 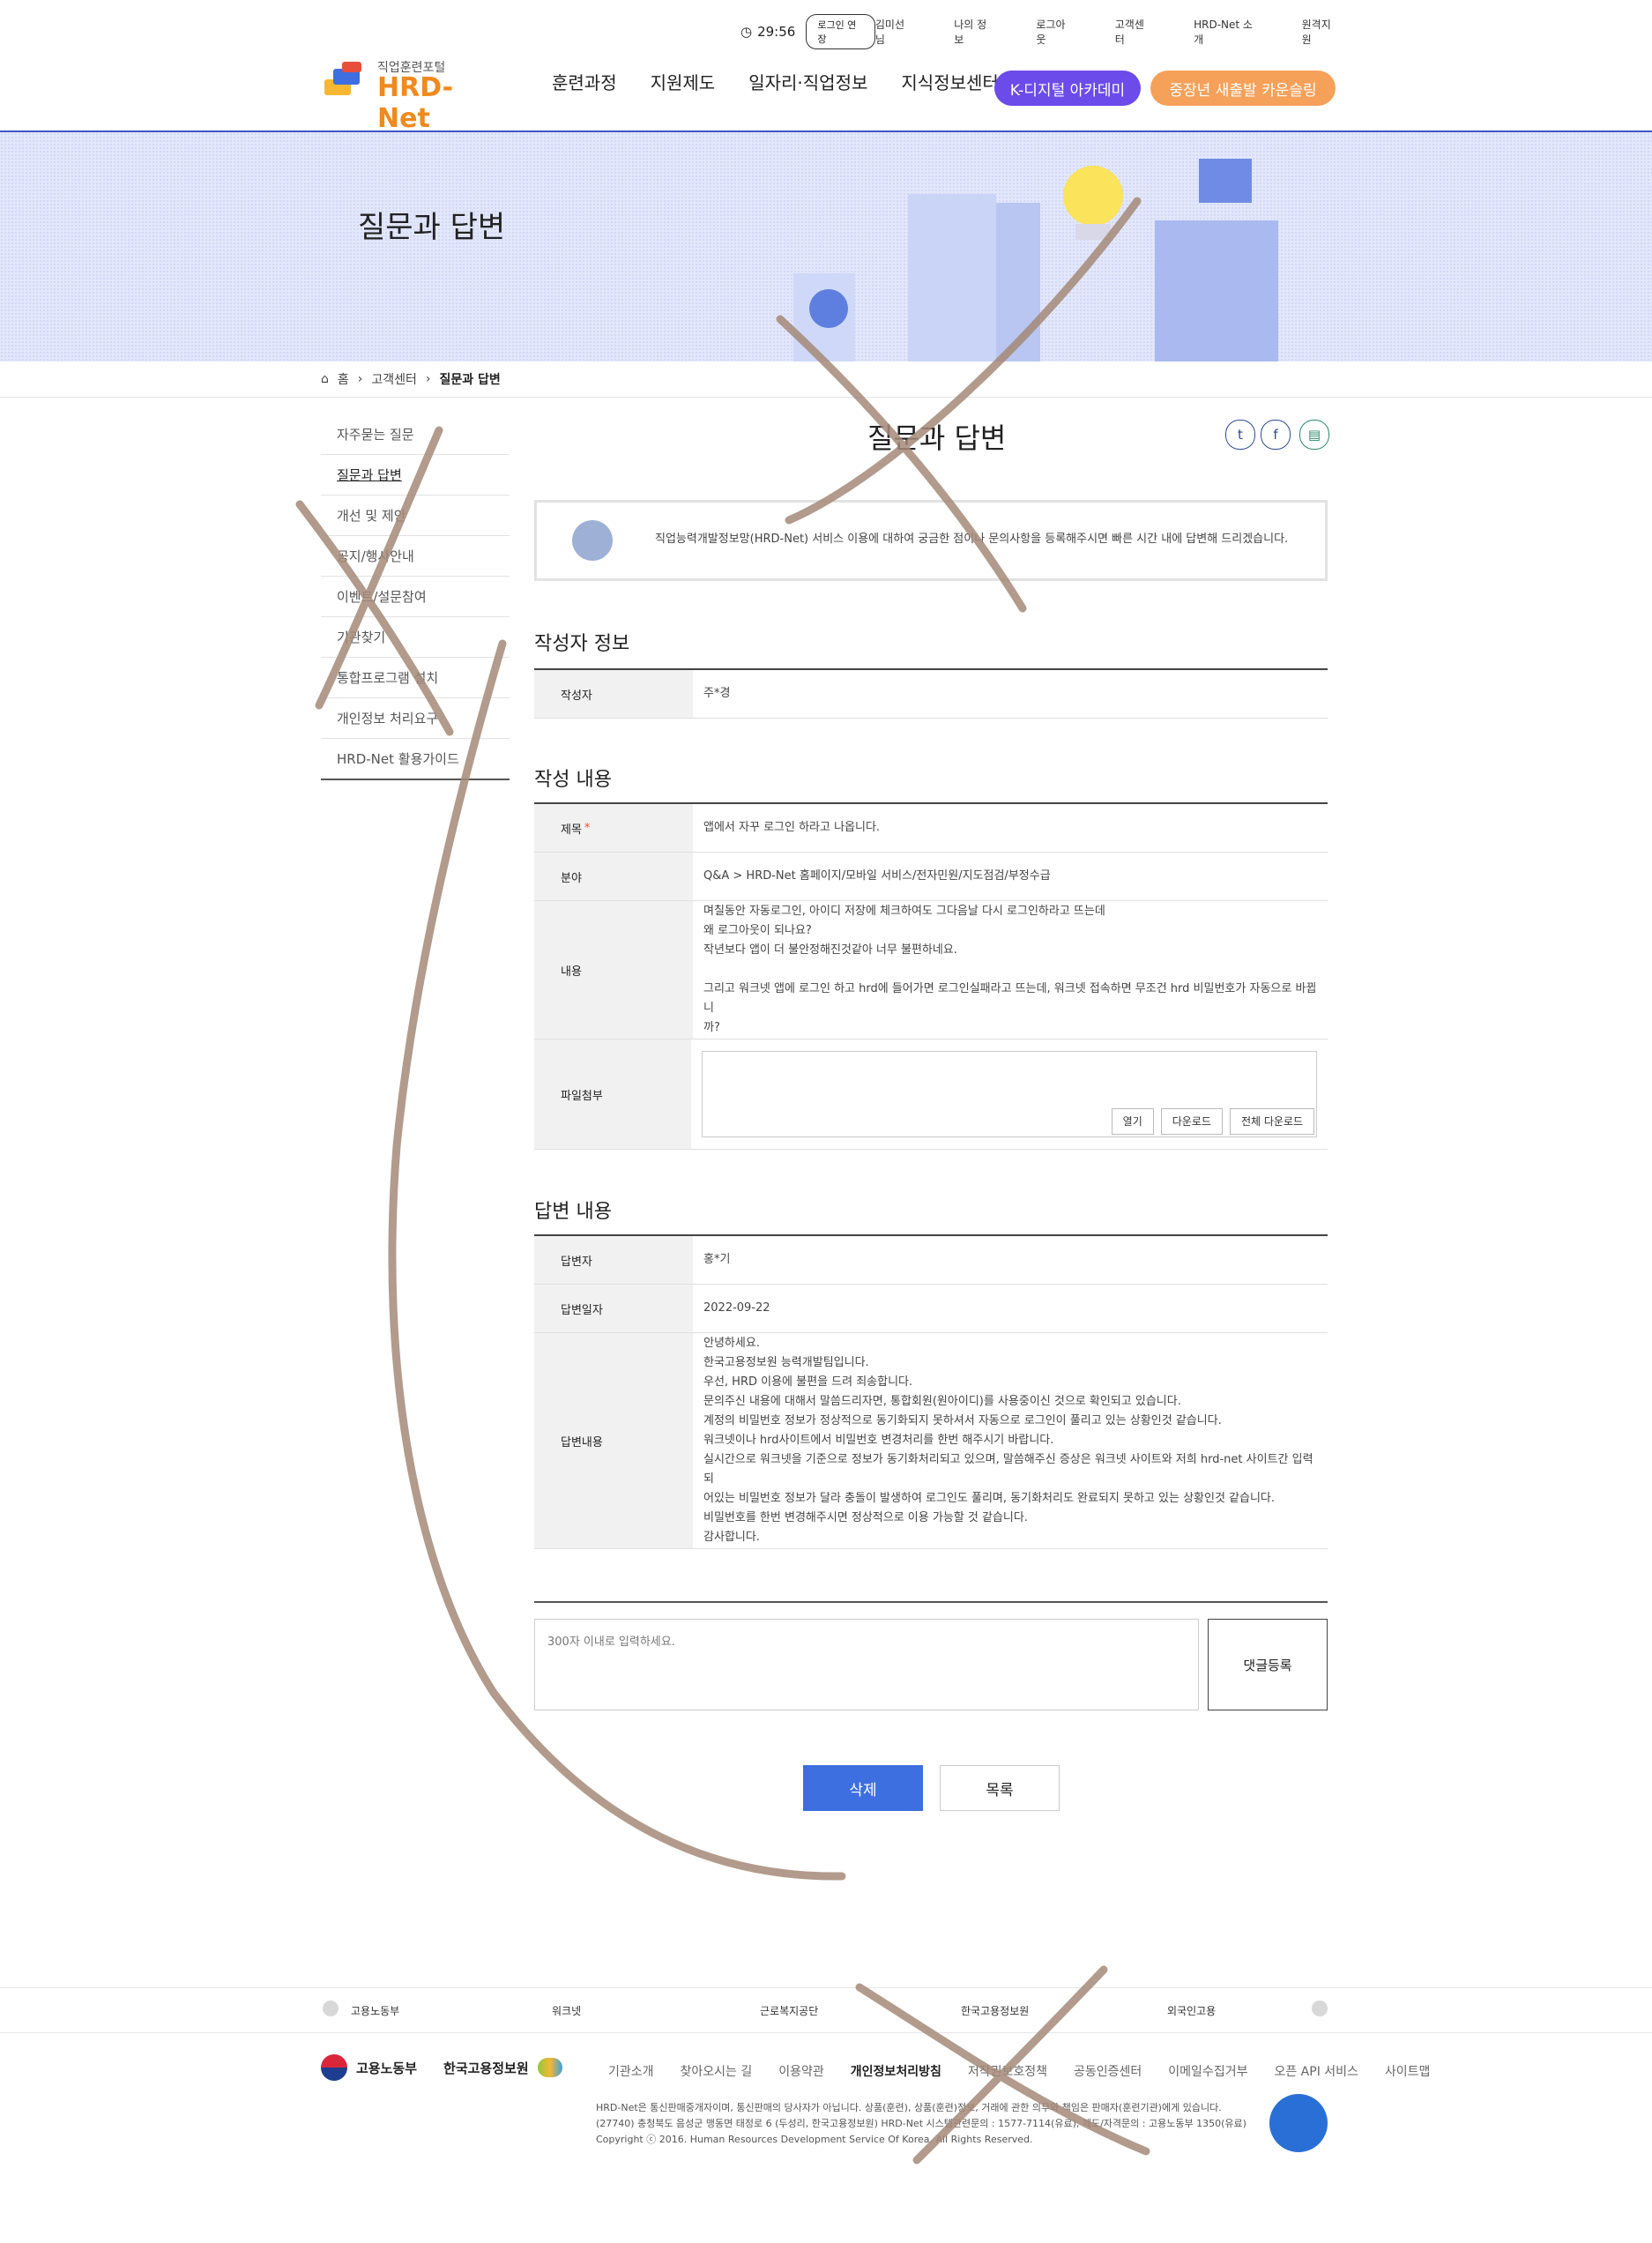 I want to click on footer-link-privacy: 개인정보처리방침, so click(x=896, y=2071).